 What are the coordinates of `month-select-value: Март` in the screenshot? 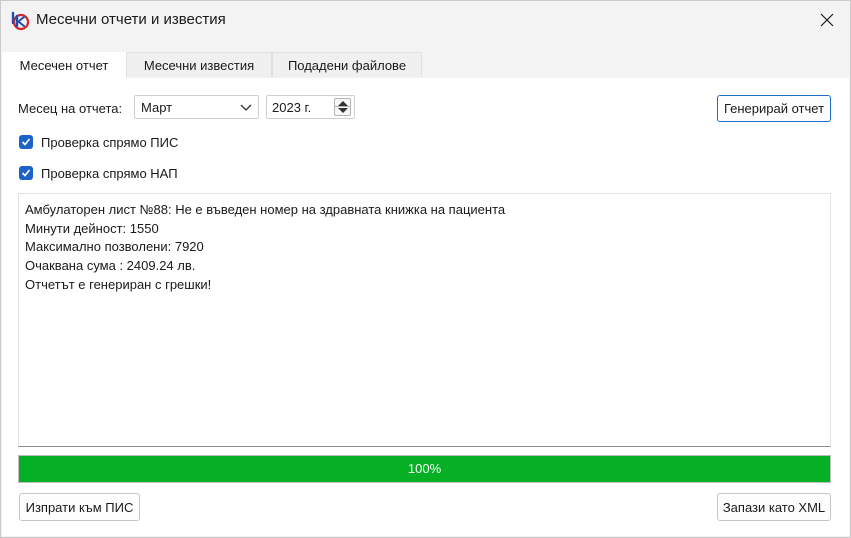 It's located at (157, 107).